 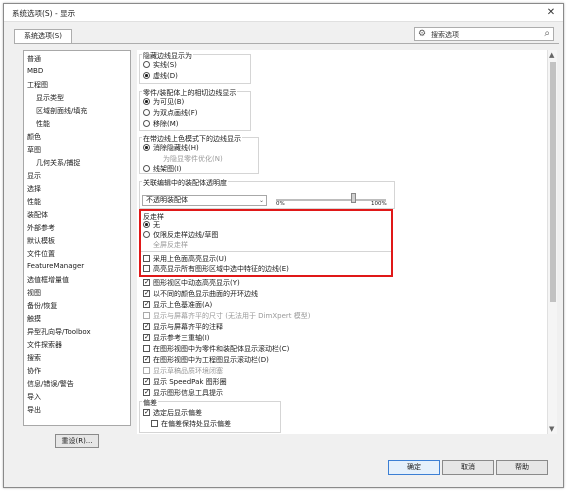 I want to click on help-button: 帮助, so click(x=522, y=467).